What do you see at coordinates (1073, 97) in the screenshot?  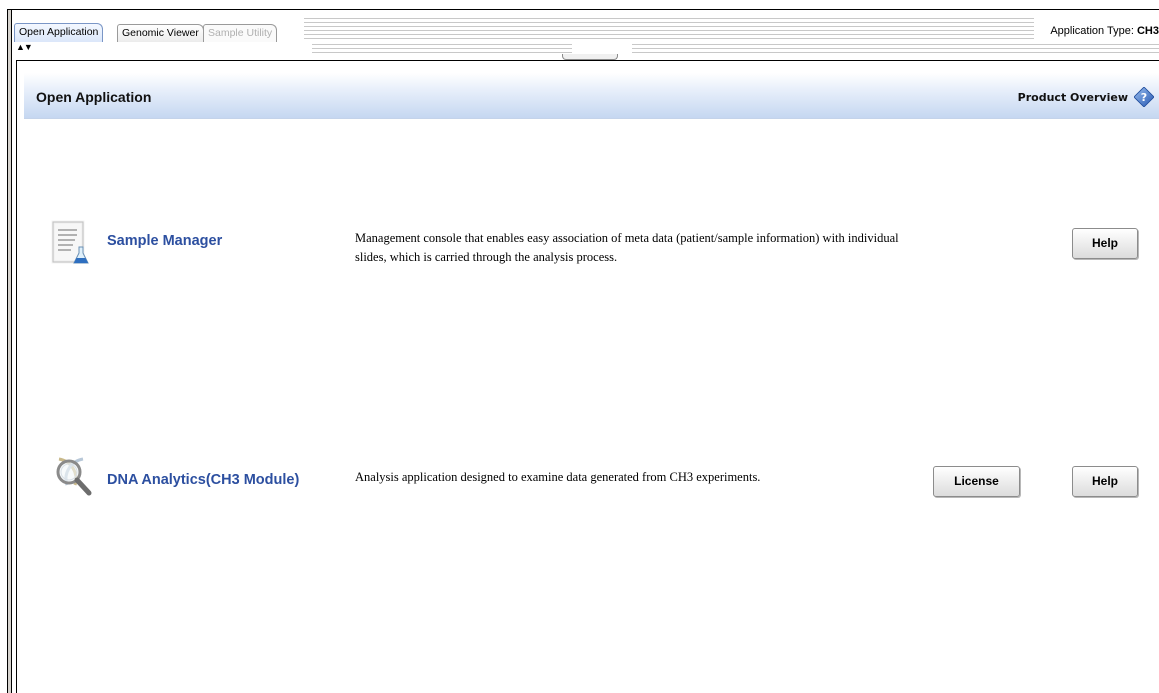 I see `product-overview-link: Product Overview` at bounding box center [1073, 97].